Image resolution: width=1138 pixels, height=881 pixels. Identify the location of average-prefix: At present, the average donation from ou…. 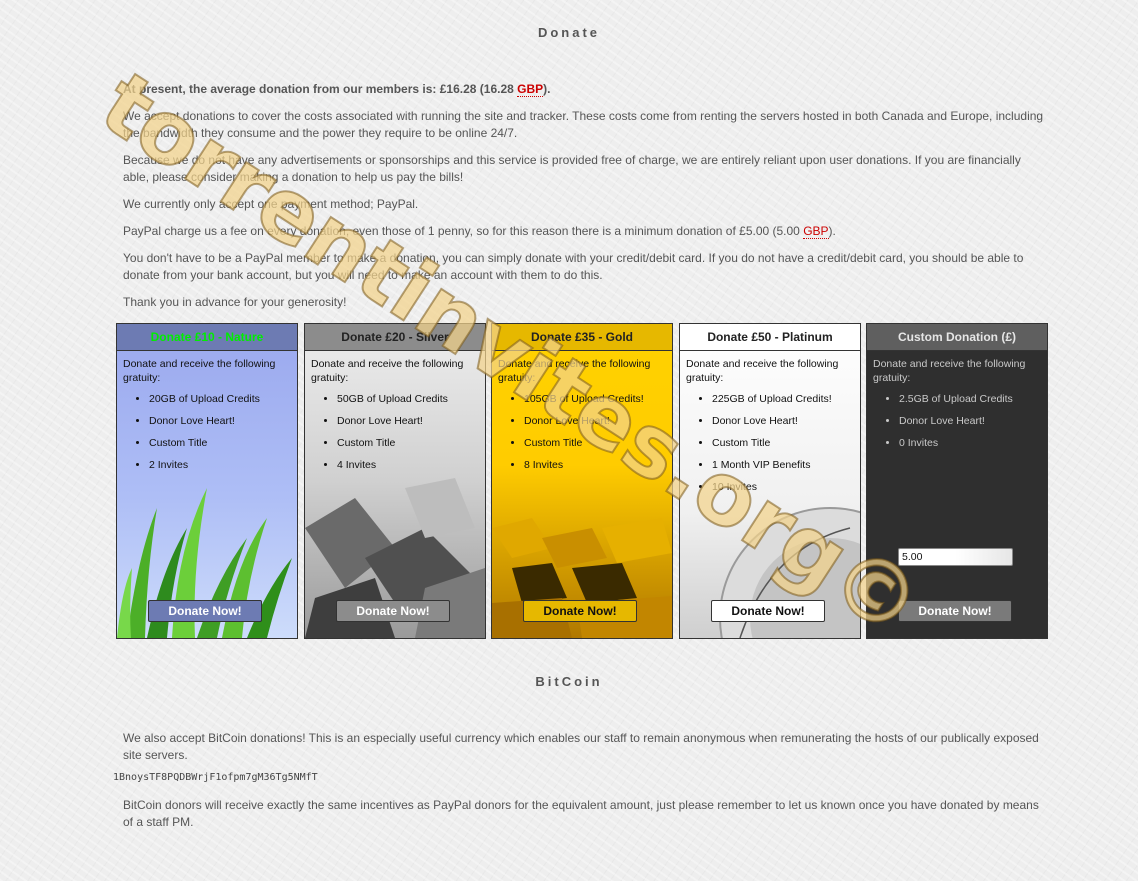
(320, 89).